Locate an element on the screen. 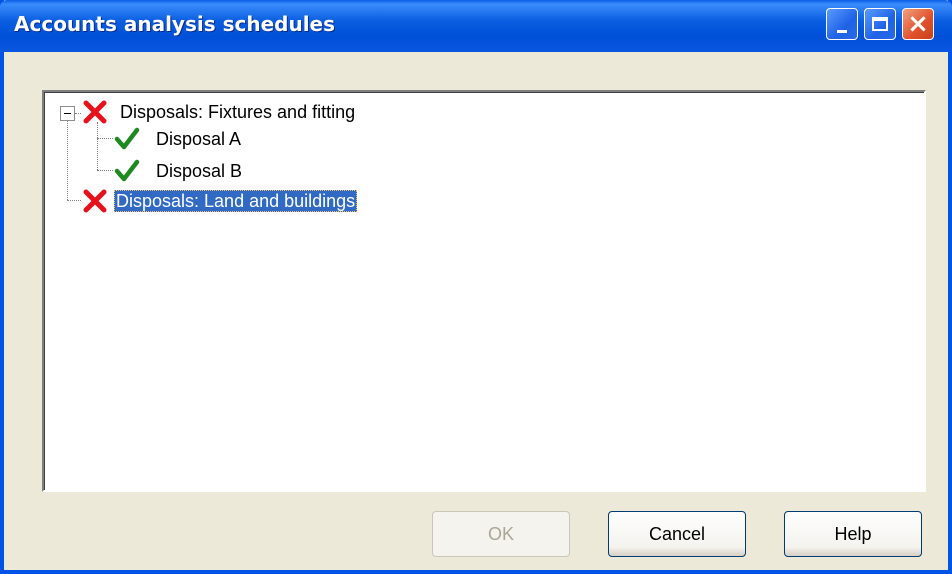  tree-node: Disposal B is located at coordinates (204, 172).